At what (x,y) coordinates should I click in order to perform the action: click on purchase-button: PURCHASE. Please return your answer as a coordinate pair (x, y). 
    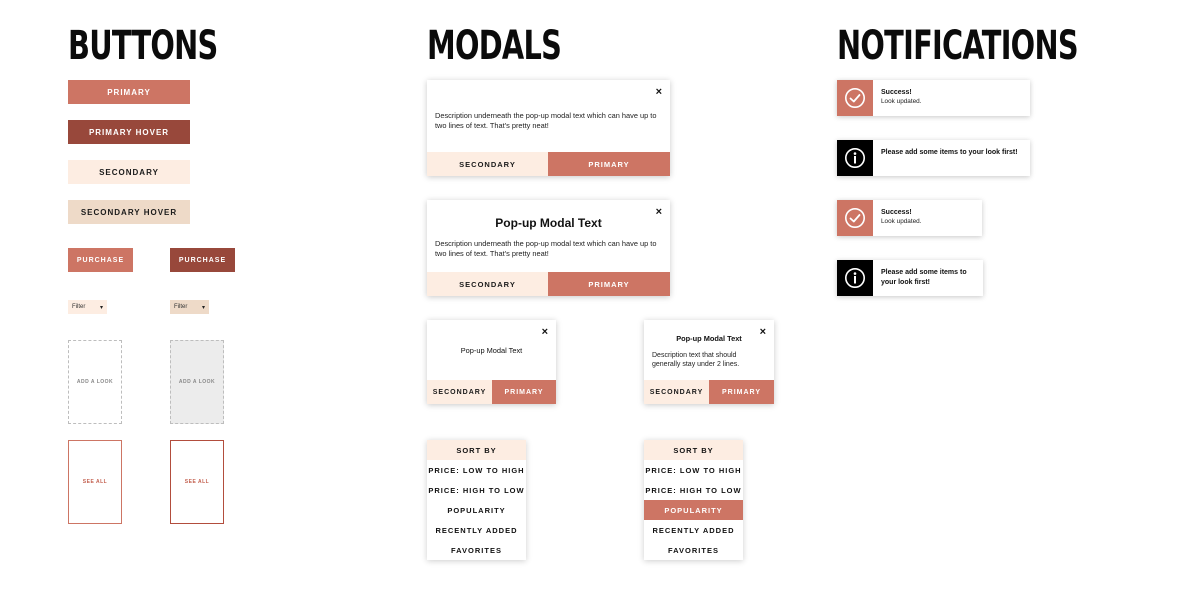
    Looking at the image, I should click on (100, 260).